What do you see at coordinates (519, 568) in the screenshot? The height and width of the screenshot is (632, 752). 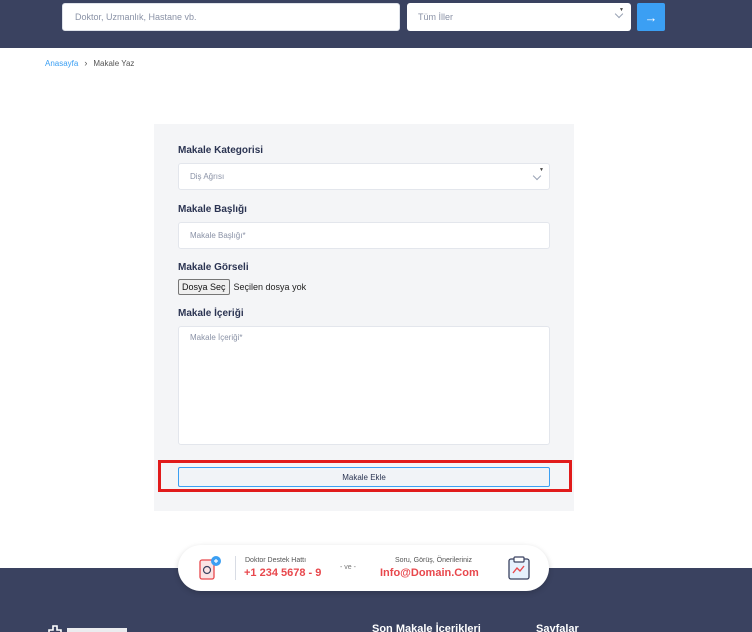 I see `clipboard-icon` at bounding box center [519, 568].